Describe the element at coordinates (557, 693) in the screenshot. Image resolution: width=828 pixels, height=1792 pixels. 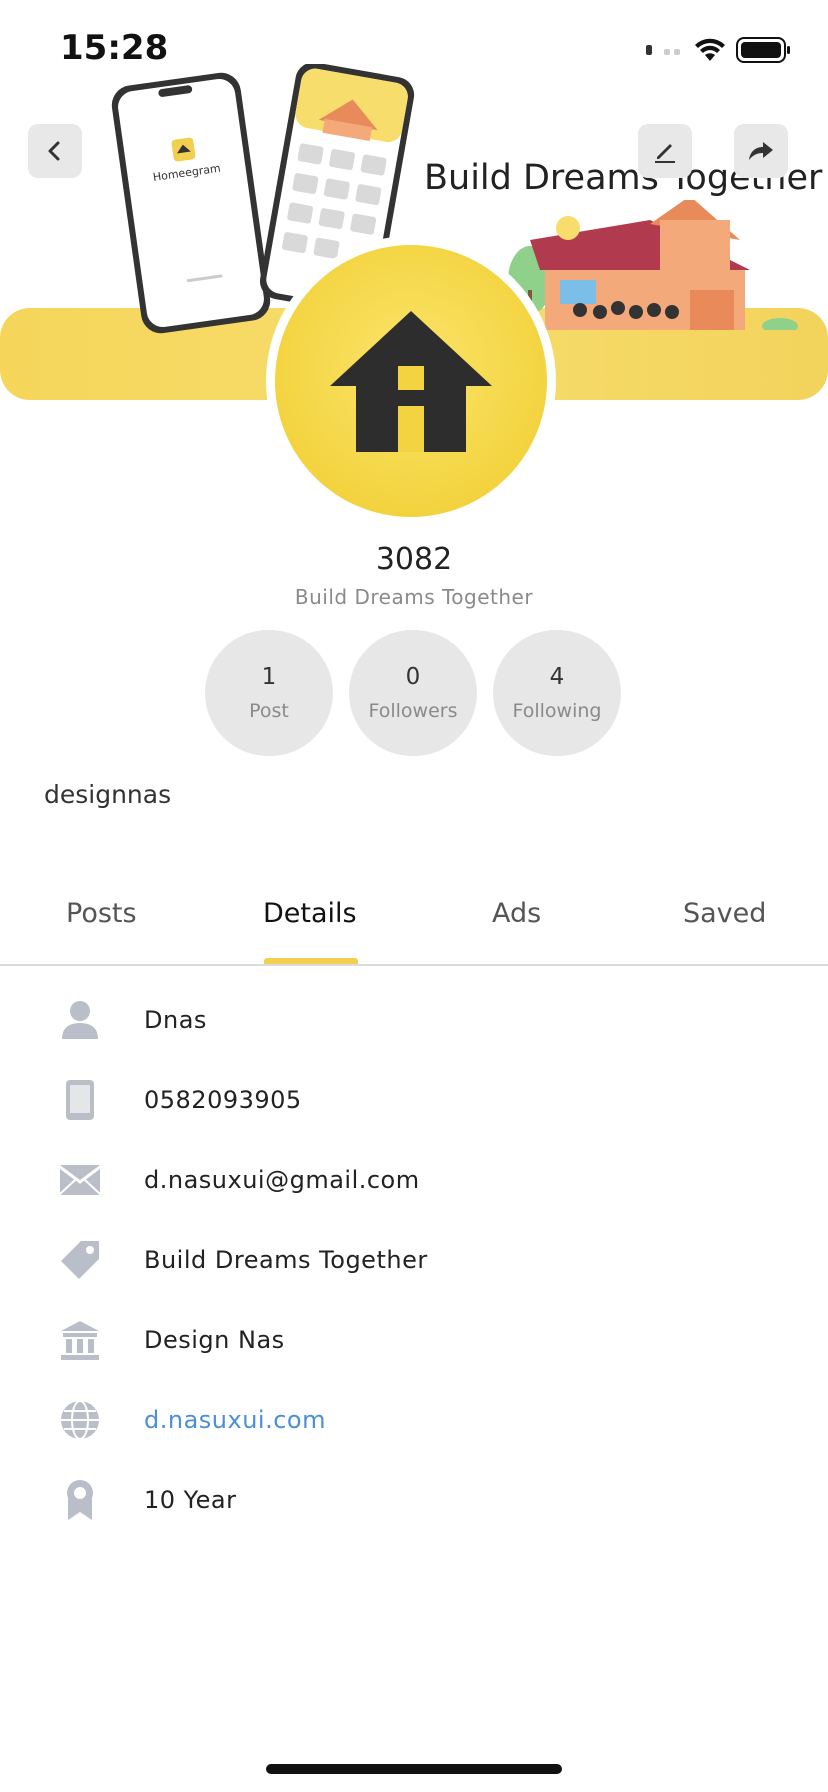
I see `following-stat: 4 Following` at that location.